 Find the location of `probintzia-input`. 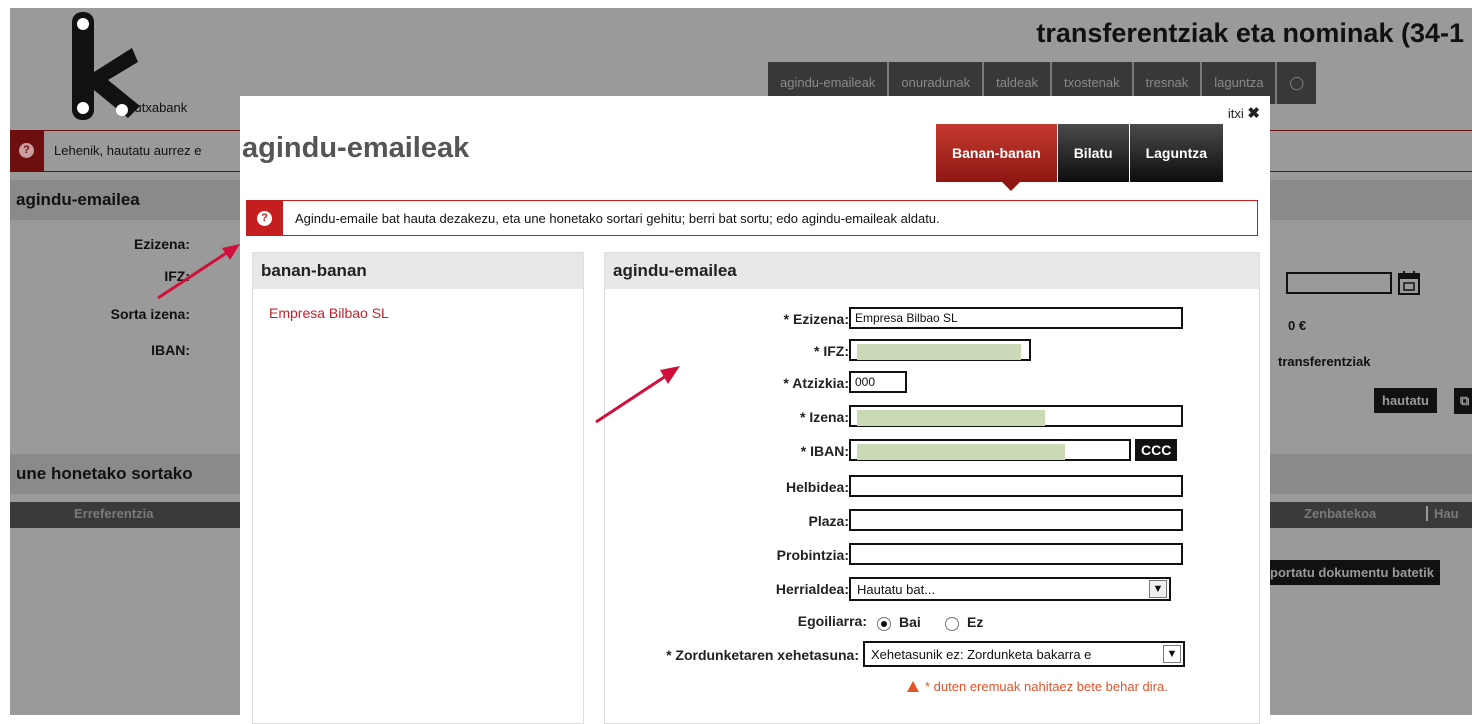

probintzia-input is located at coordinates (1016, 554).